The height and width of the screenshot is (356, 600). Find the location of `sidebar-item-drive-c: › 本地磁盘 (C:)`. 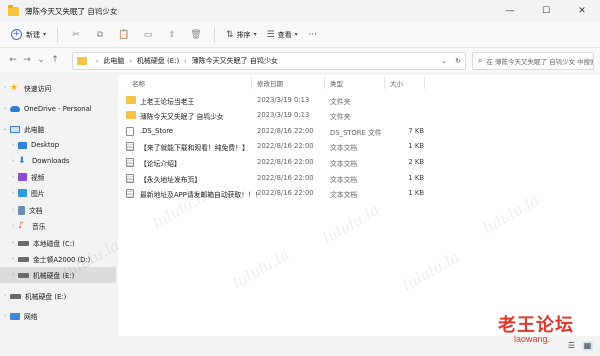

sidebar-item-drive-c: › 本地磁盘 (C:) is located at coordinates (58, 243).